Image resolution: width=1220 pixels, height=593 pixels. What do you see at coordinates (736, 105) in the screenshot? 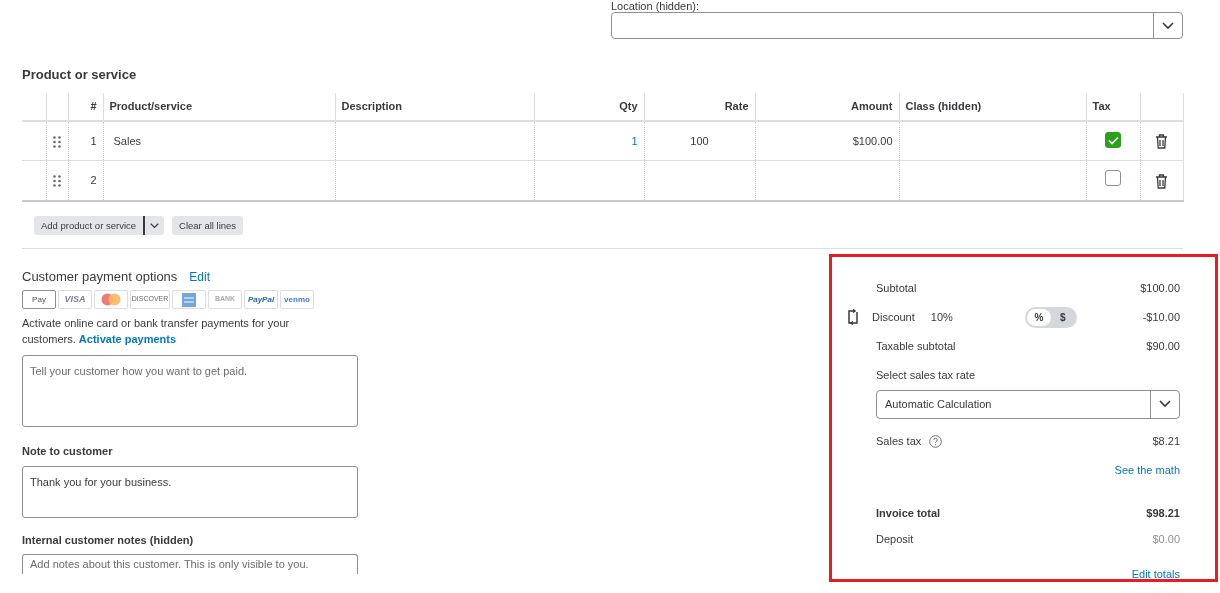
I see `column-header: Rate` at bounding box center [736, 105].